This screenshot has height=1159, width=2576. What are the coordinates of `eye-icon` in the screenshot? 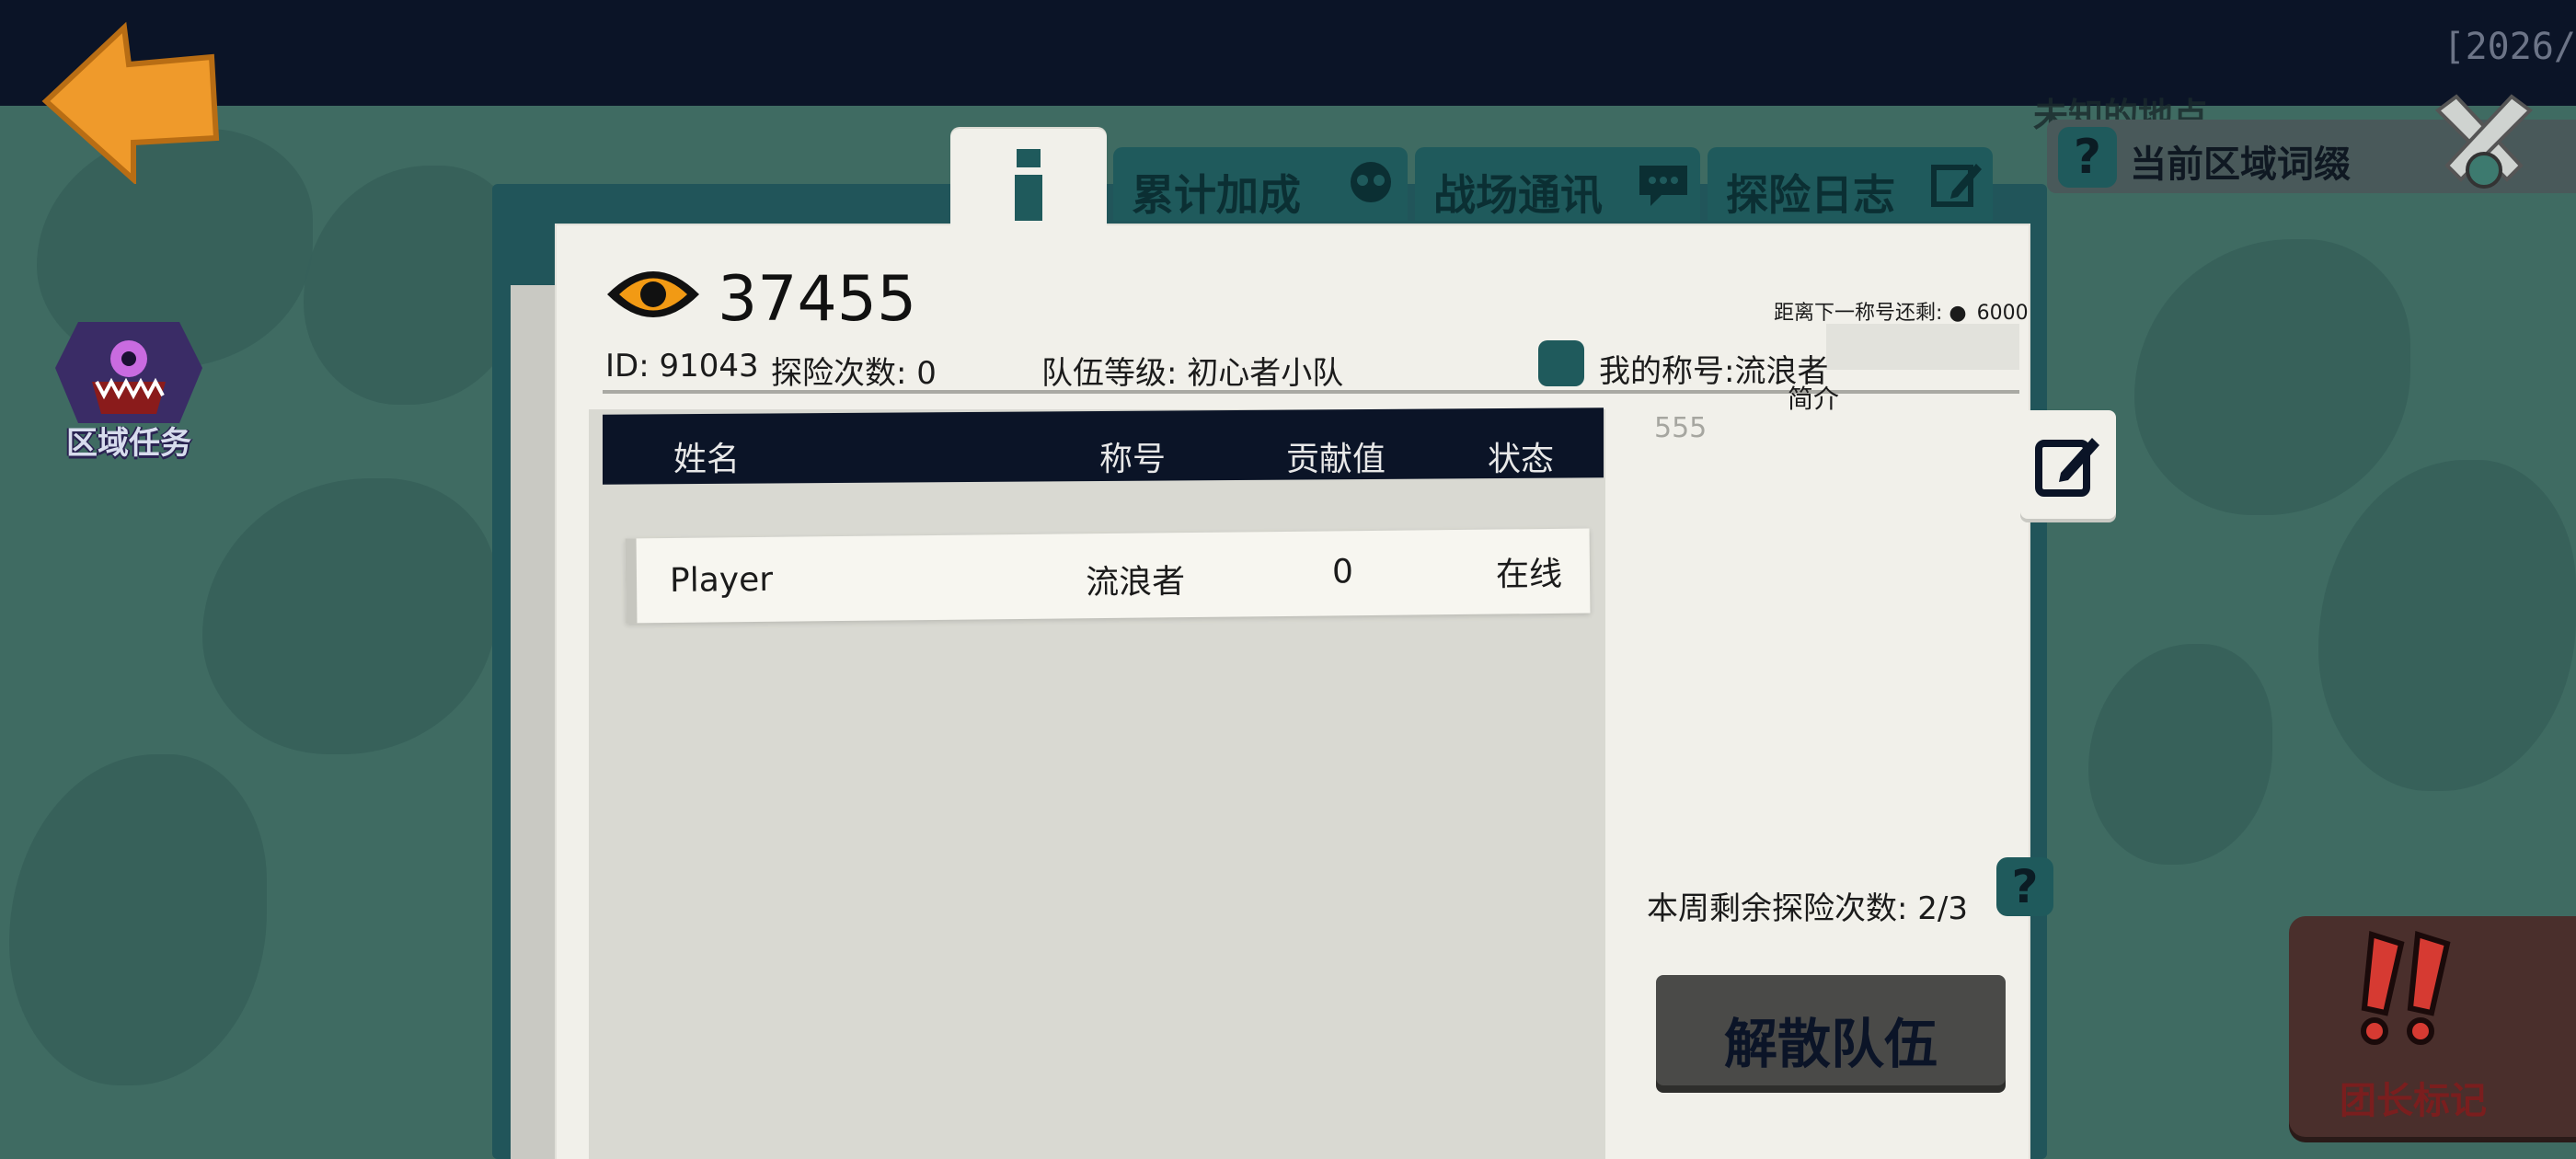 It's located at (653, 294).